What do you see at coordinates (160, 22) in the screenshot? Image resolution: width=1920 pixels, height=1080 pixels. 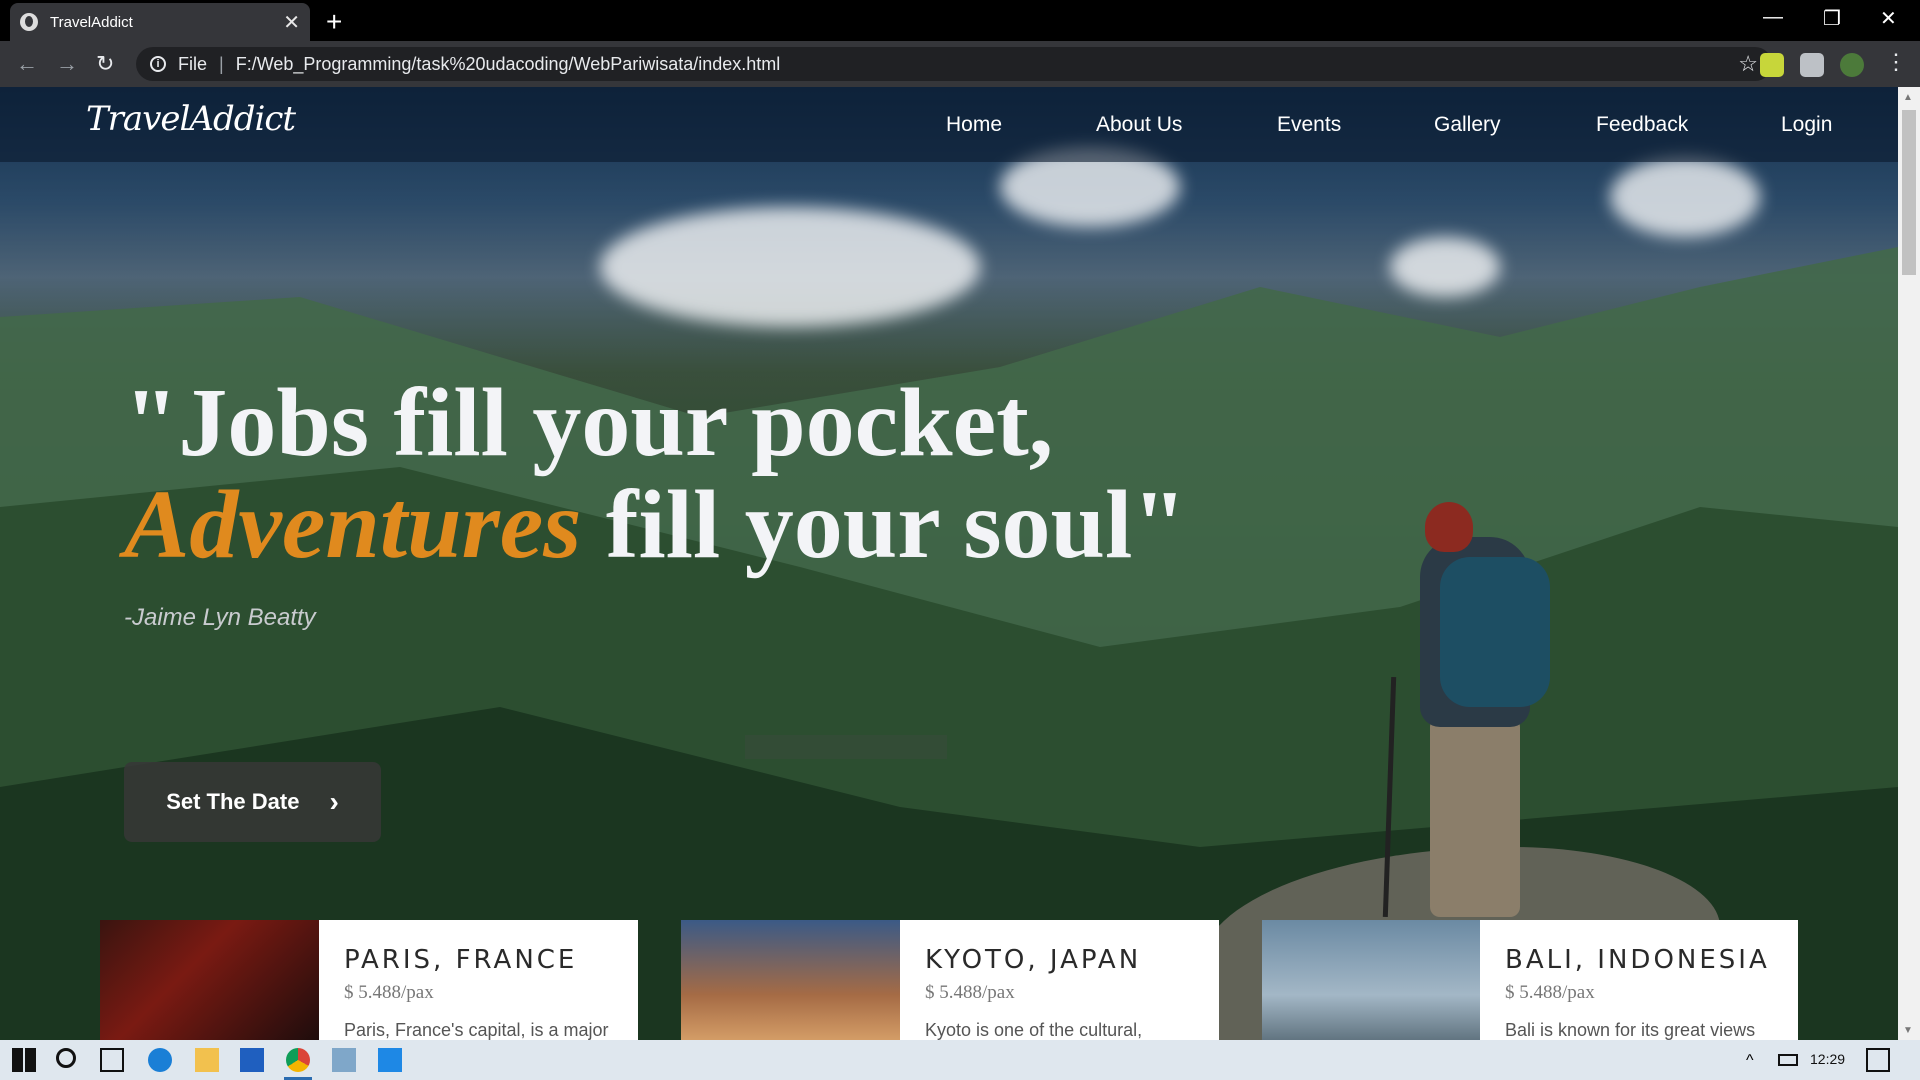 I see `browser-tab: TravelAddict ✕` at bounding box center [160, 22].